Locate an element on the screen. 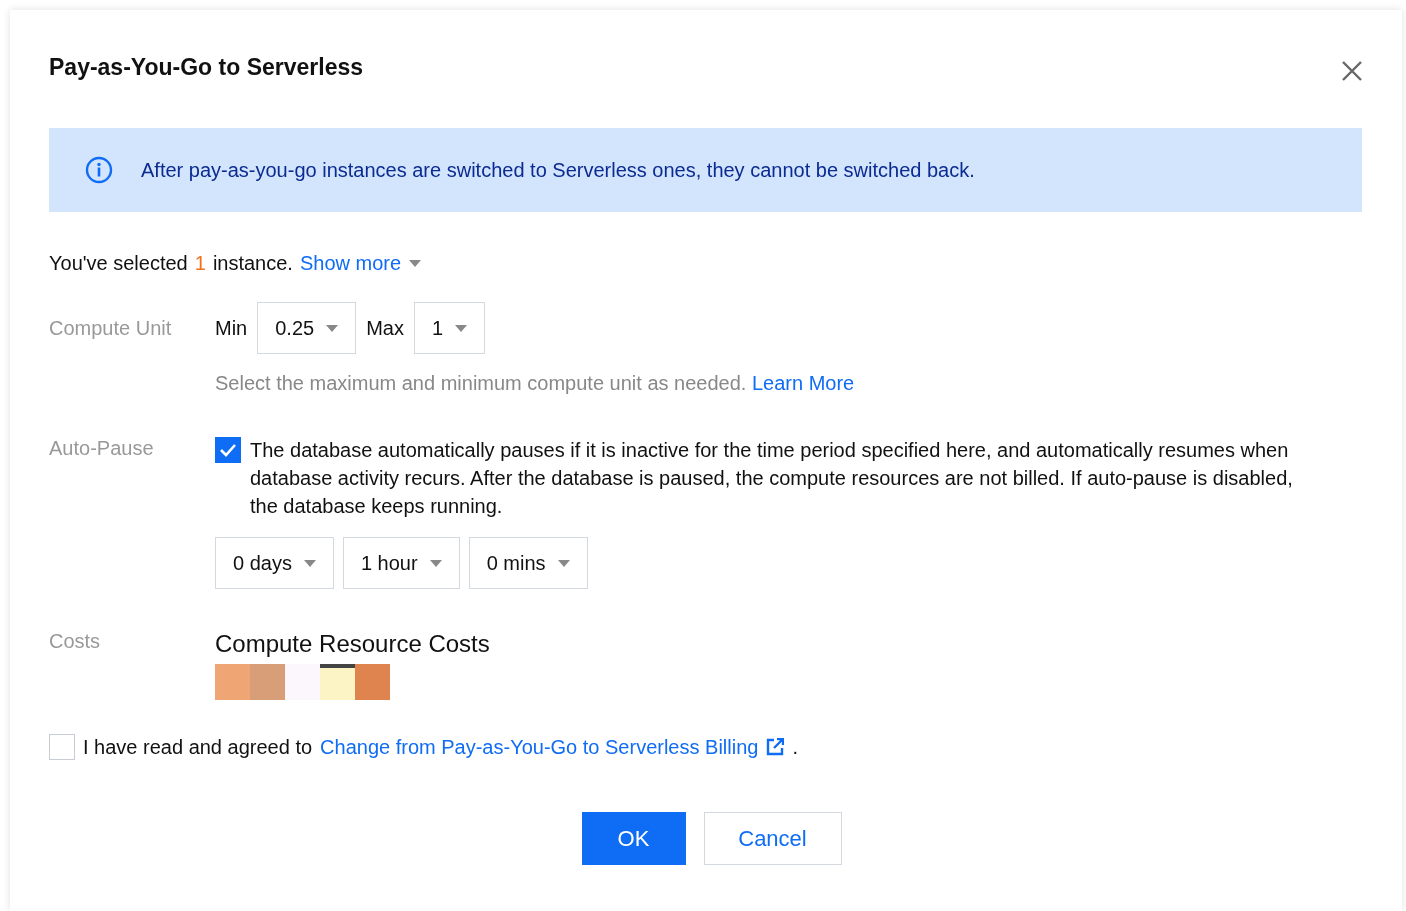 Image resolution: width=1406 pixels, height=911 pixels. dropdown-select: 1 is located at coordinates (449, 328).